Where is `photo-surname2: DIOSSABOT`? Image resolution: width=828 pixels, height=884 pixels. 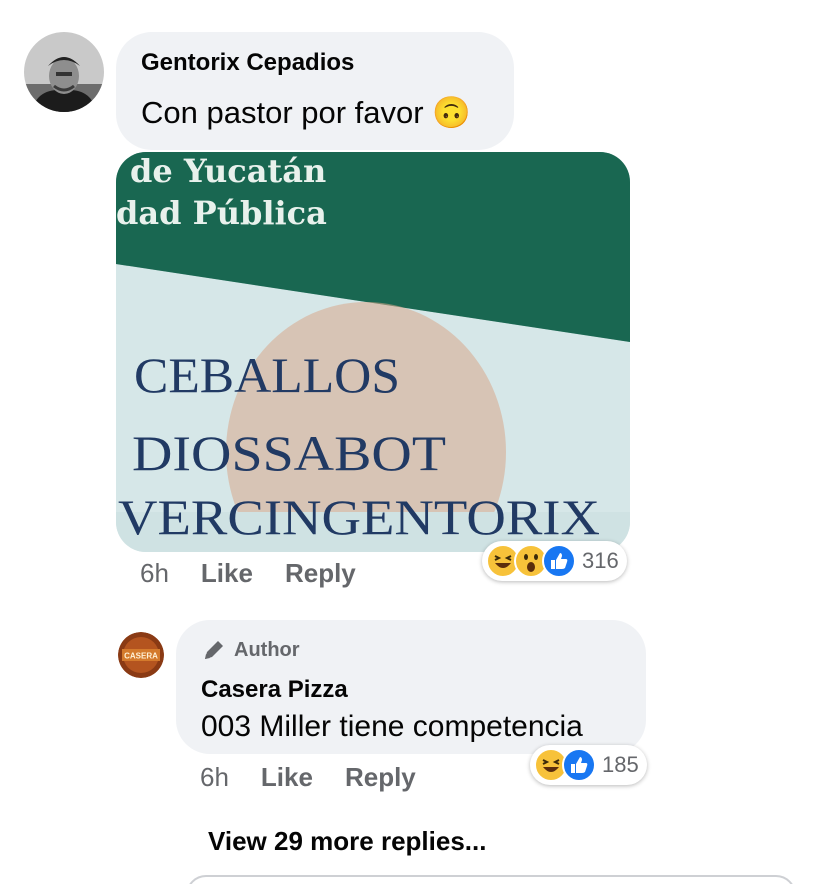 photo-surname2: DIOSSABOT is located at coordinates (289, 453).